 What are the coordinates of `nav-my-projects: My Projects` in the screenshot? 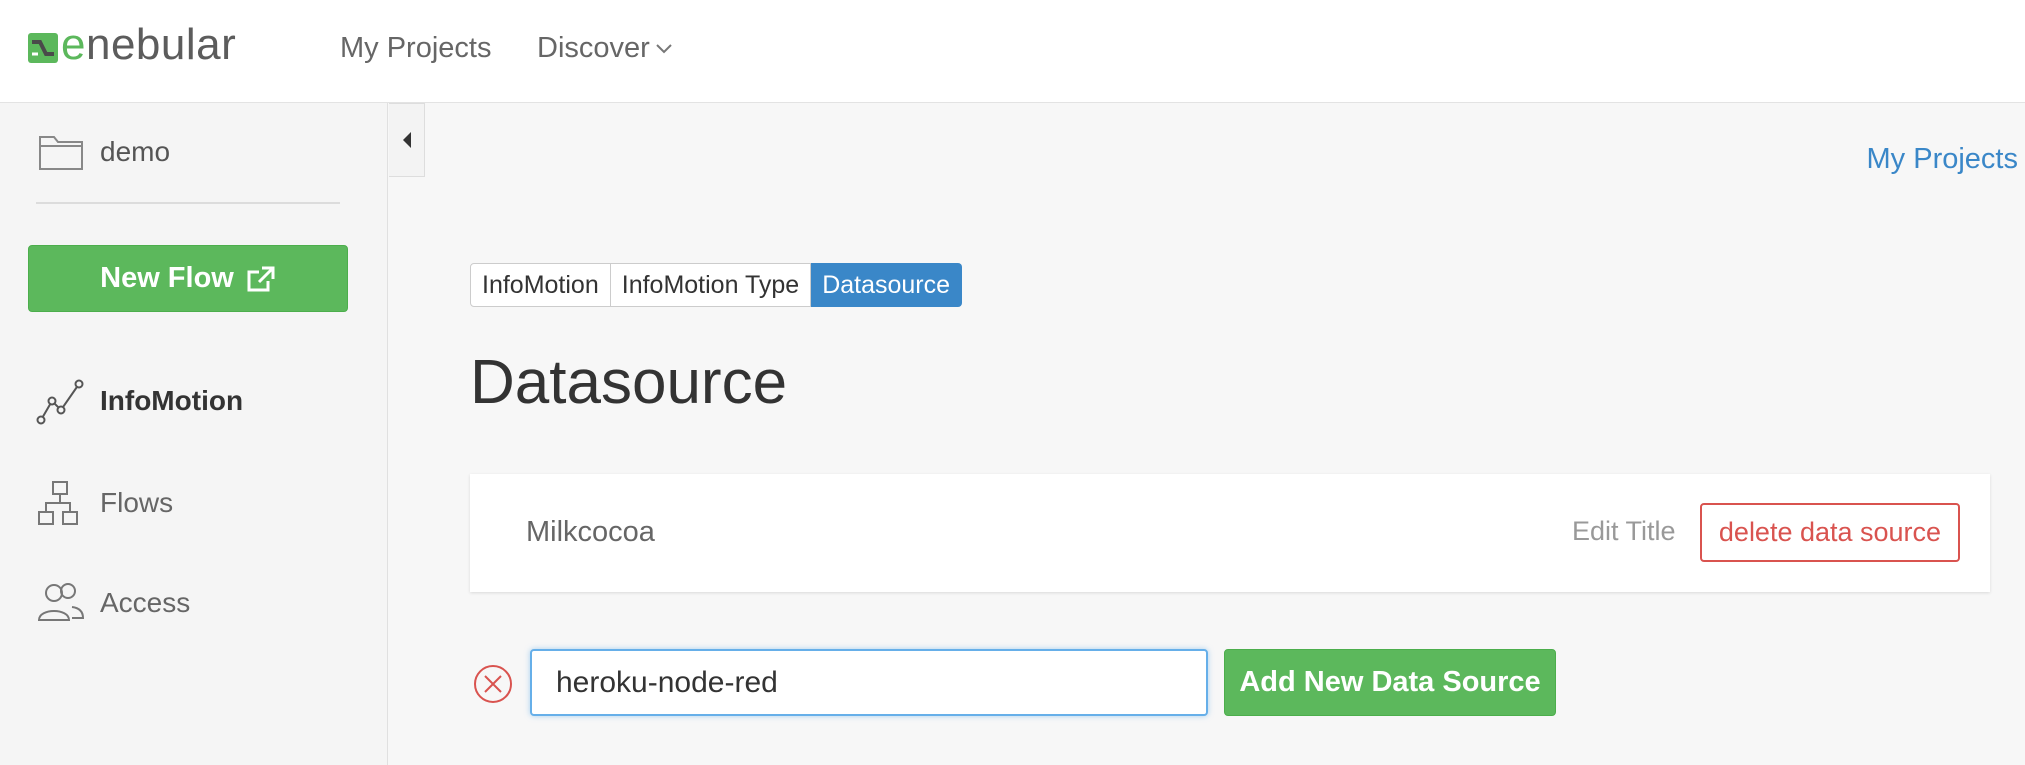 It's located at (415, 48).